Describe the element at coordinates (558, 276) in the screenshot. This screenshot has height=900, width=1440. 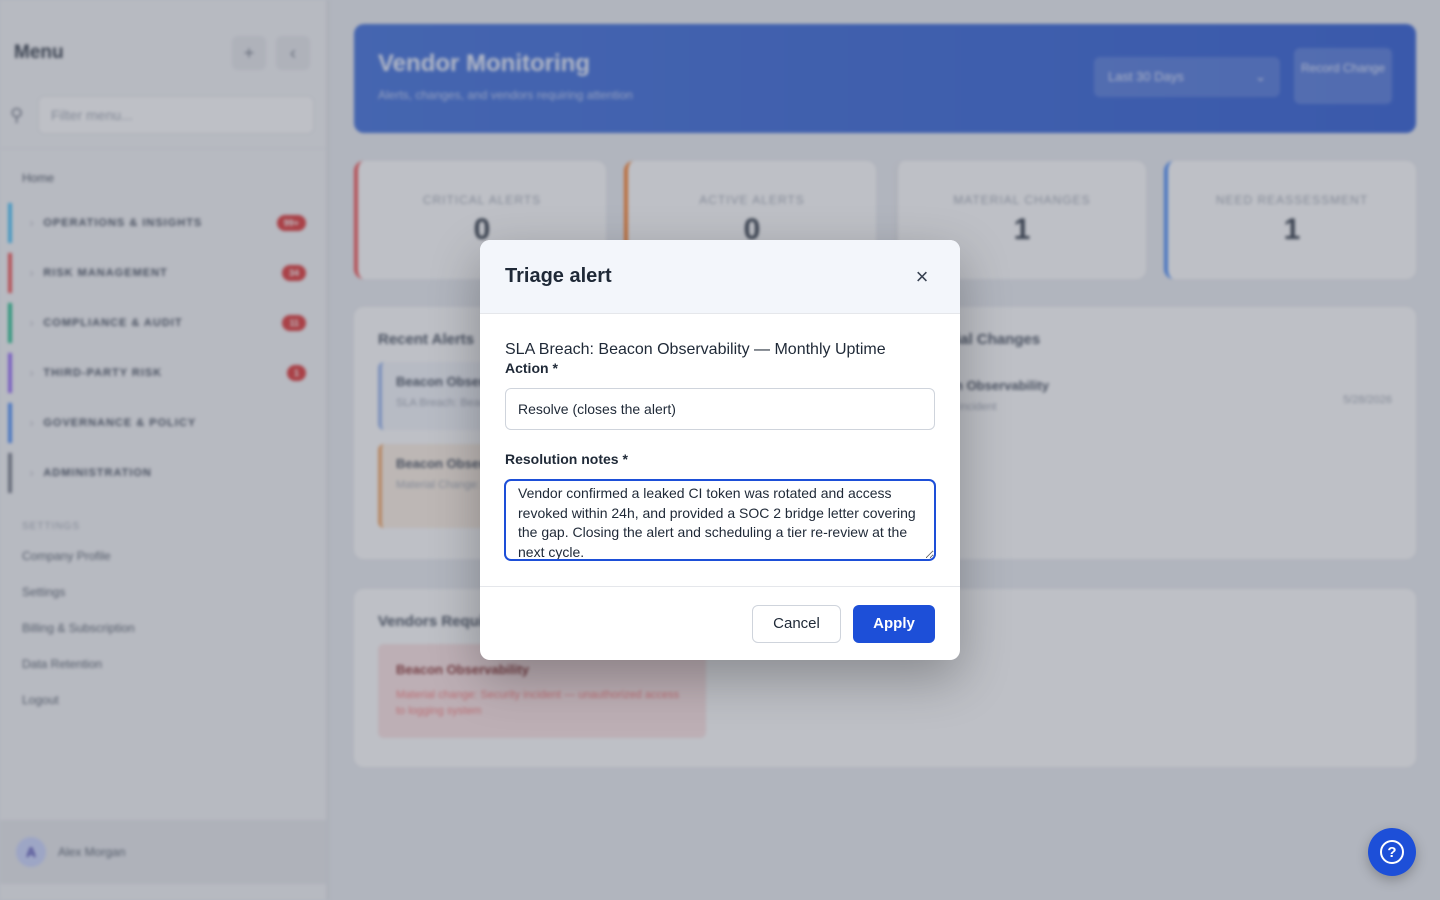
I see `modal-title: Triage alert` at that location.